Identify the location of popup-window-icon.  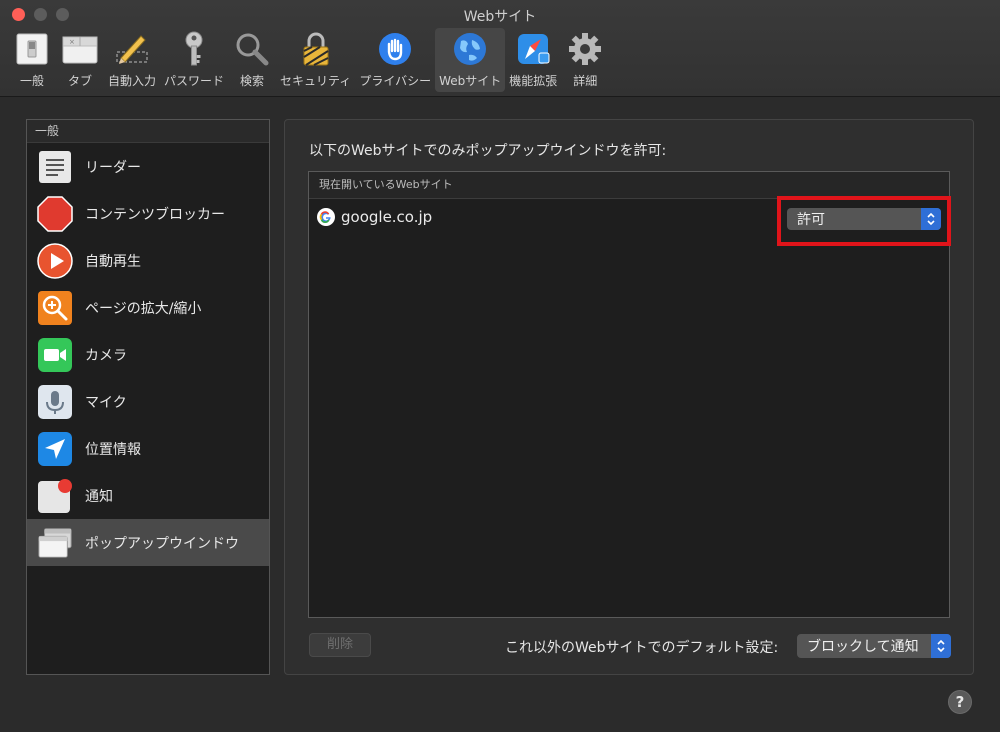
(55, 543).